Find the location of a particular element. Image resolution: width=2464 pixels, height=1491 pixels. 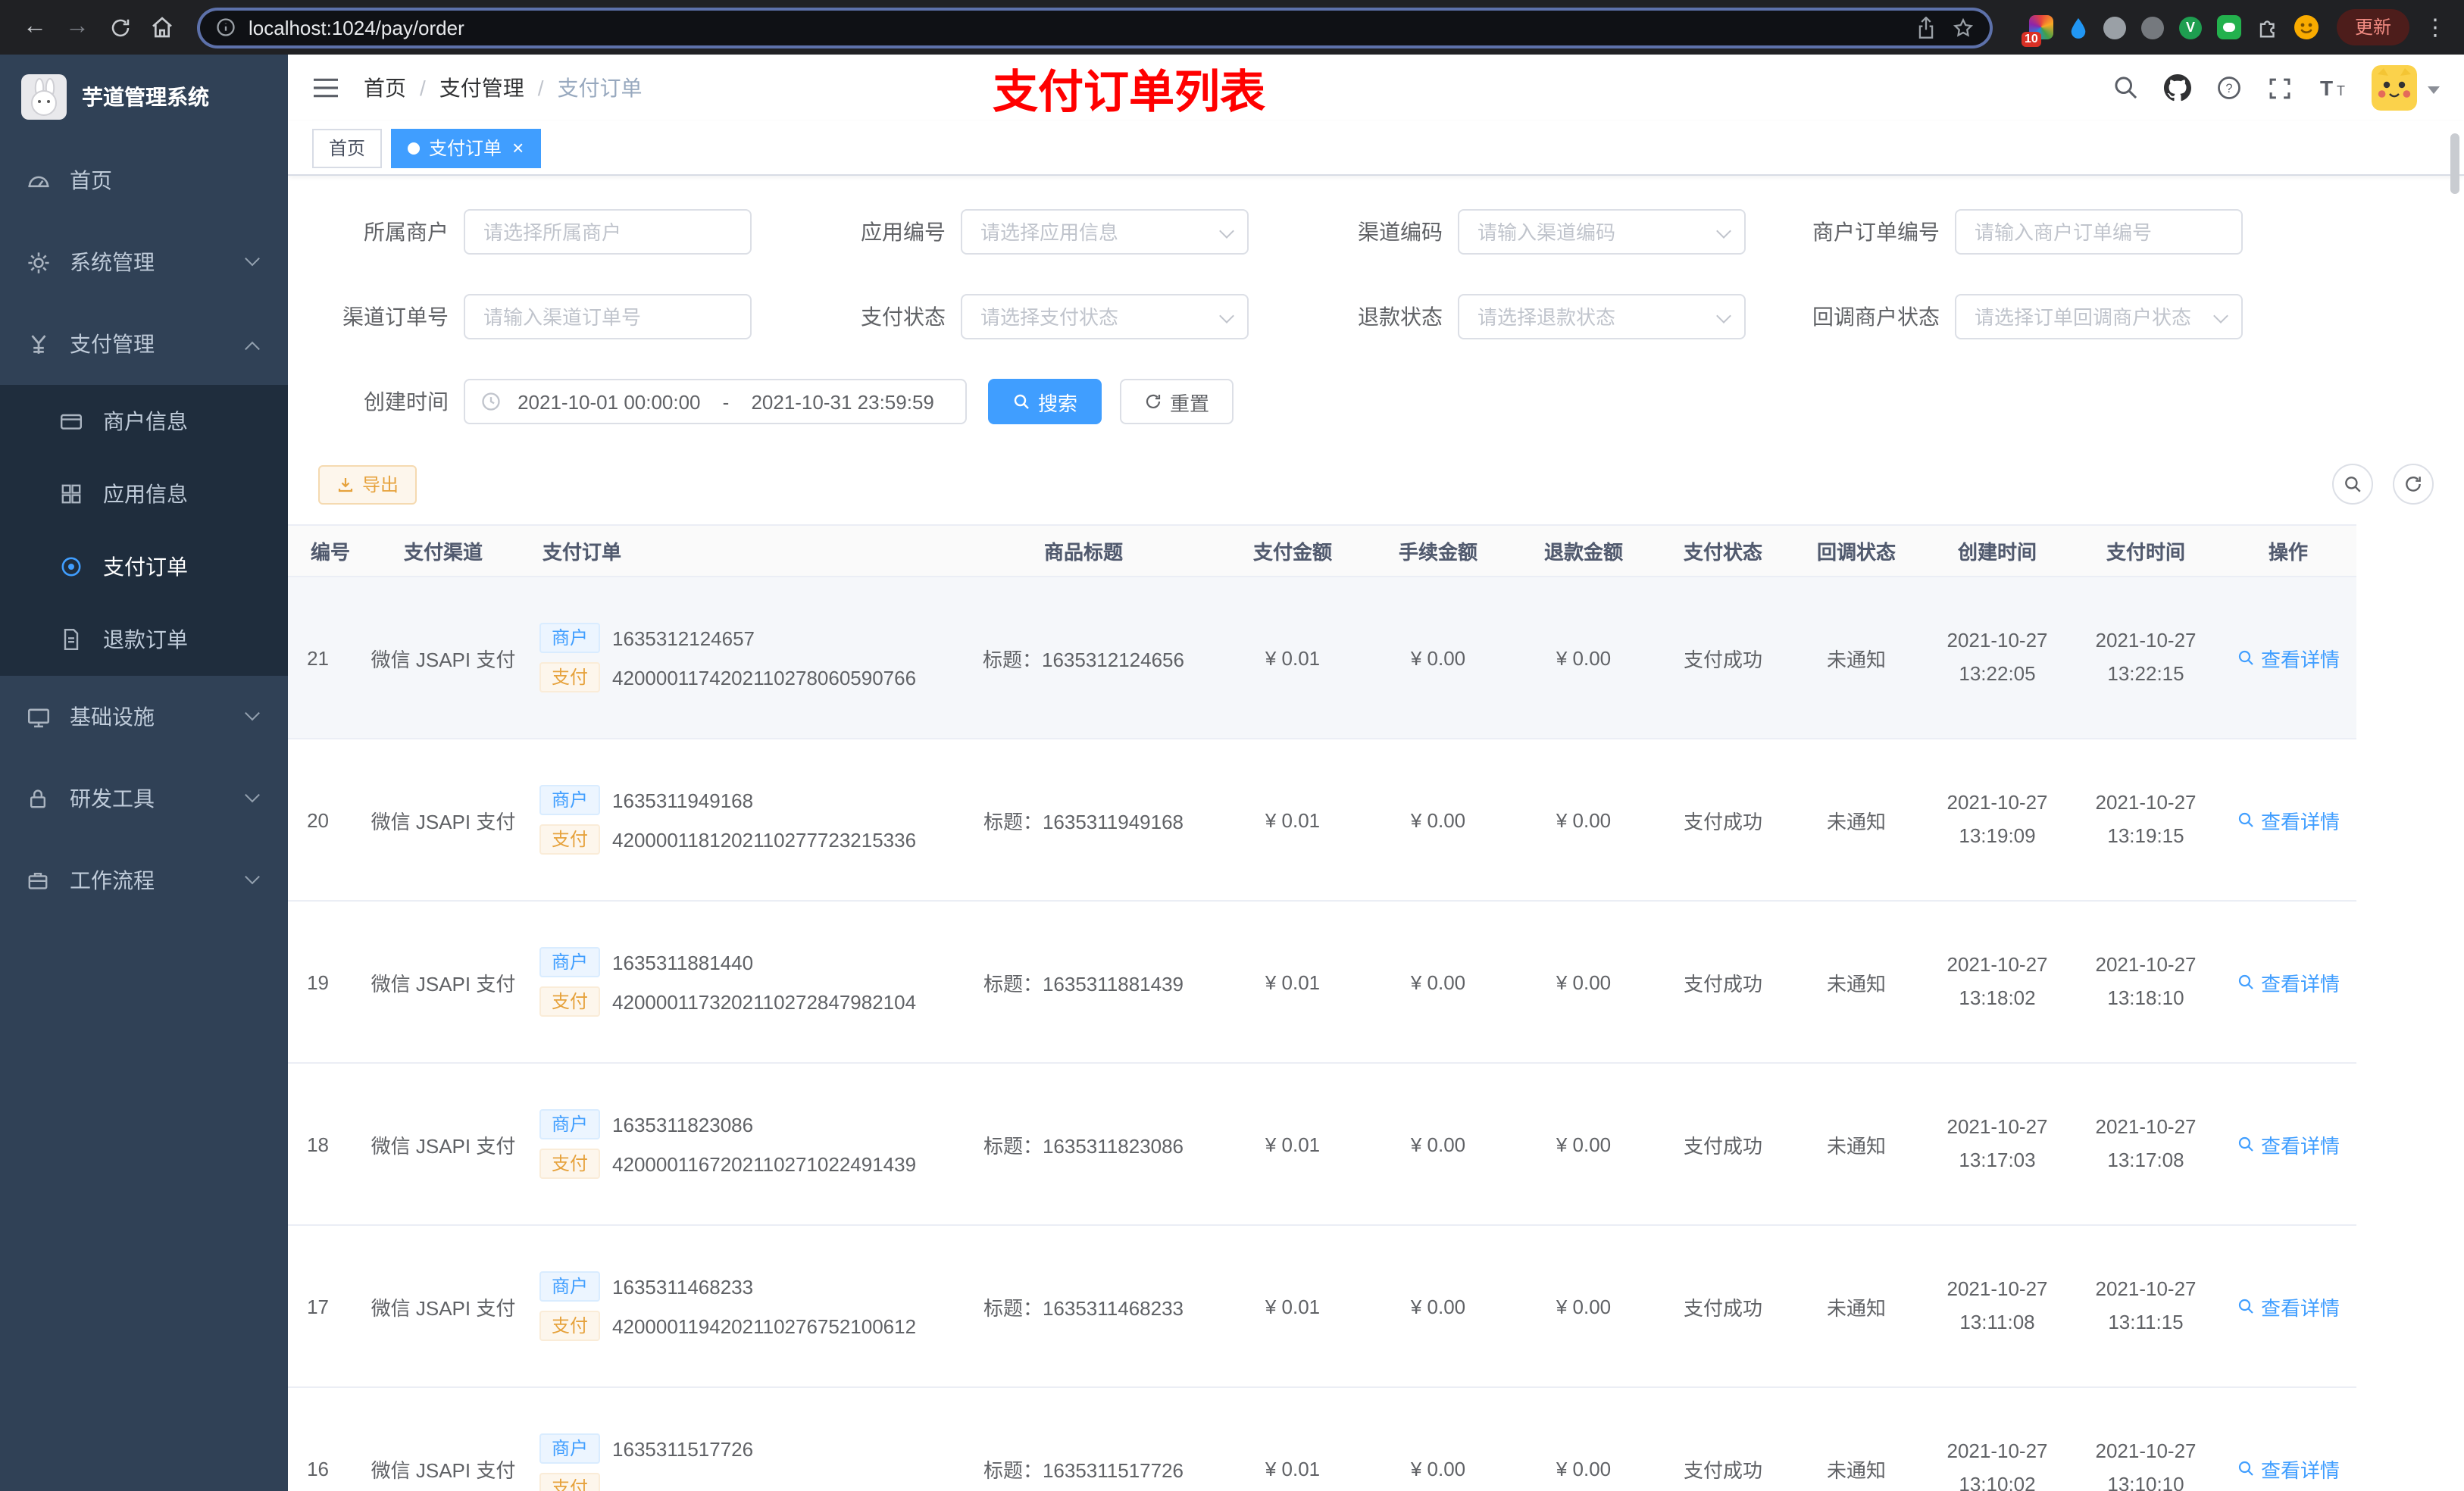

font-size-icon: TT is located at coordinates (2332, 88).